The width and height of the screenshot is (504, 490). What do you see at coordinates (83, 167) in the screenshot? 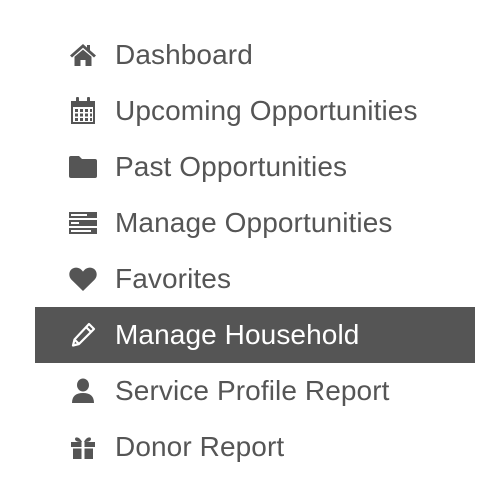
I see `folder-icon` at bounding box center [83, 167].